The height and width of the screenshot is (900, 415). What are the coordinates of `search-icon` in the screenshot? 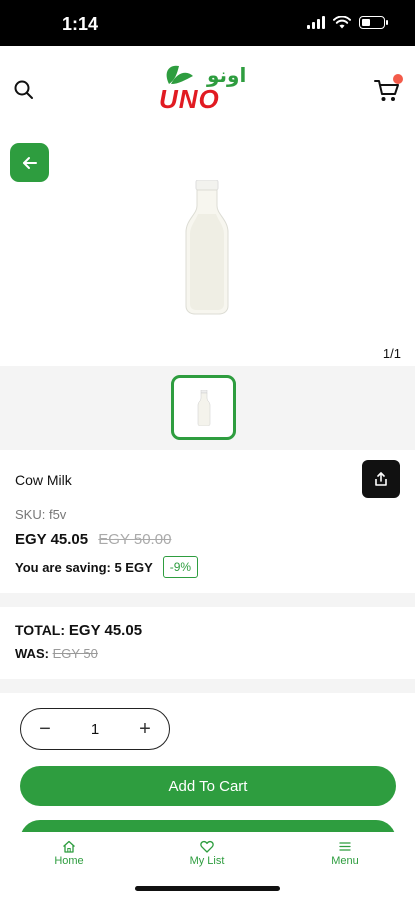 It's located at (23, 89).